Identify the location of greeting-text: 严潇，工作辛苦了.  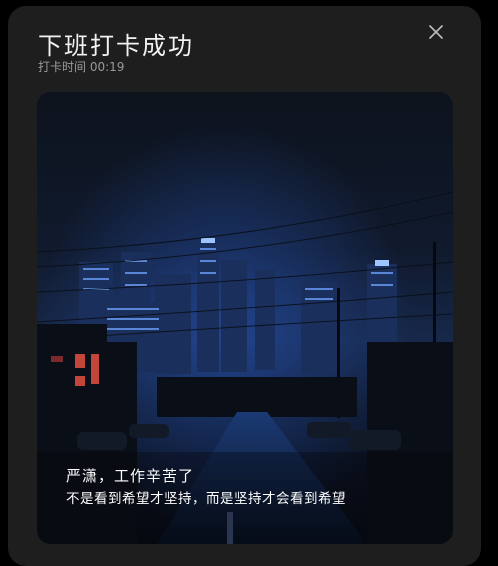
(130, 476).